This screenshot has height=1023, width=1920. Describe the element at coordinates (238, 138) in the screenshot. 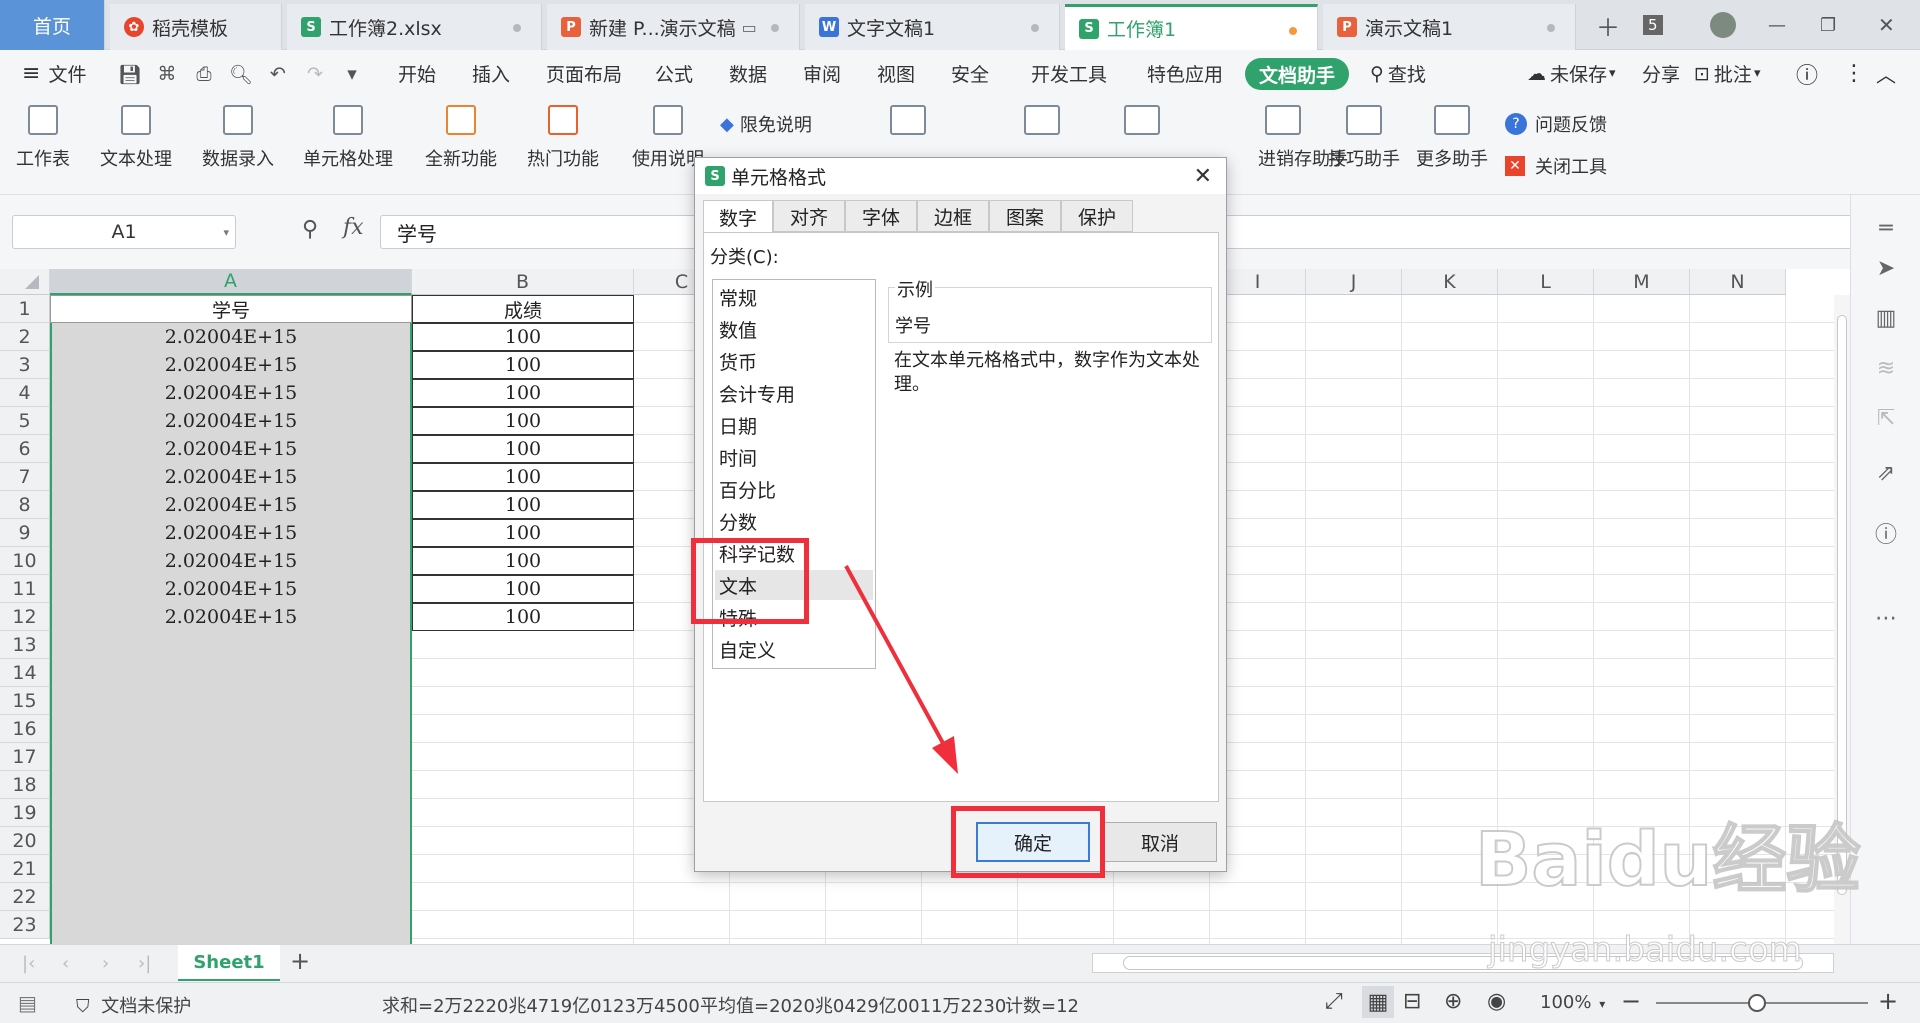

I see `ribbon-data-entry: 数据录入` at that location.